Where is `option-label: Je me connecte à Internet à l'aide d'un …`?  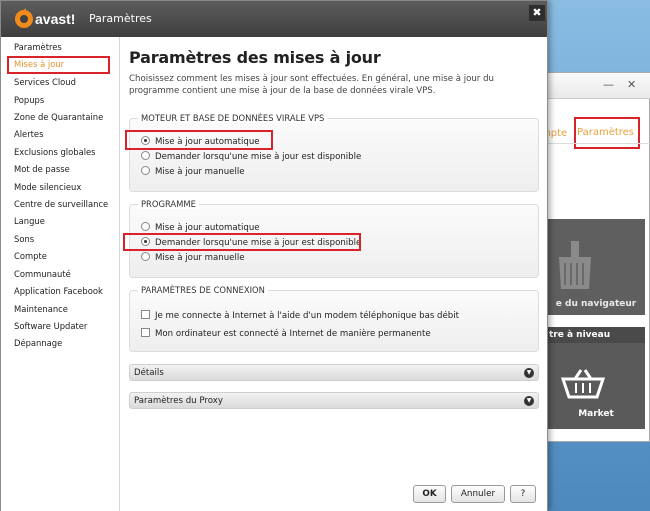 option-label: Je me connecte à Internet à l'aide d'un … is located at coordinates (307, 316).